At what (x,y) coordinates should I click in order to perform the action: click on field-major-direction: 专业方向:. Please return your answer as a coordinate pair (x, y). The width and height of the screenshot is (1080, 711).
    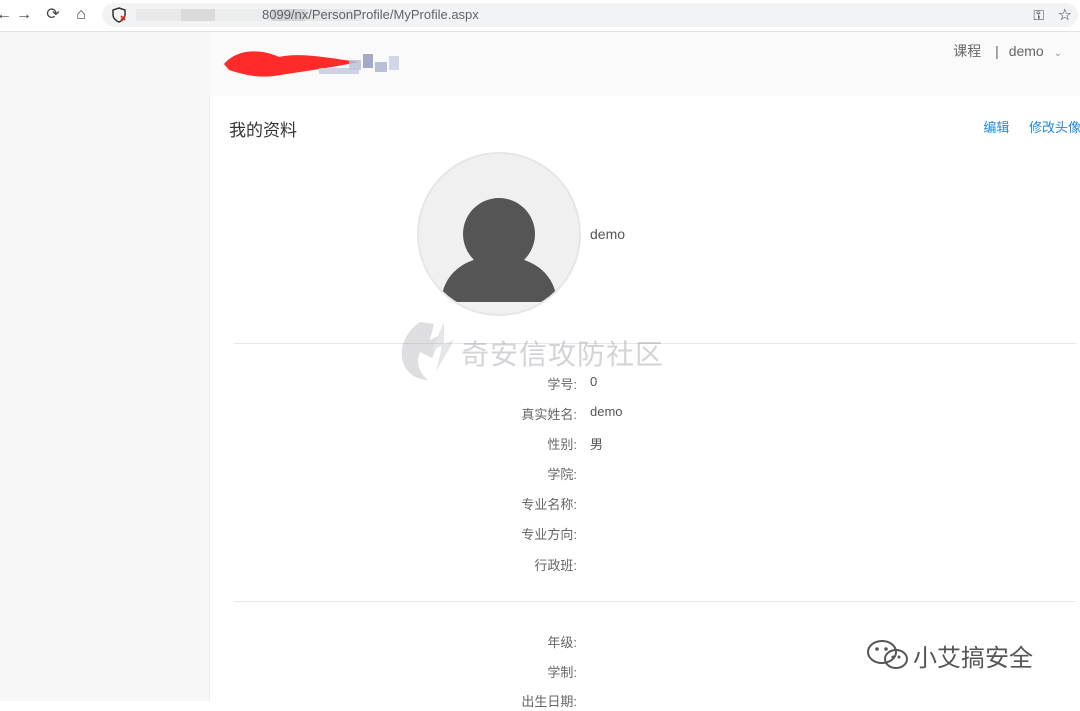
    Looking at the image, I should click on (645, 534).